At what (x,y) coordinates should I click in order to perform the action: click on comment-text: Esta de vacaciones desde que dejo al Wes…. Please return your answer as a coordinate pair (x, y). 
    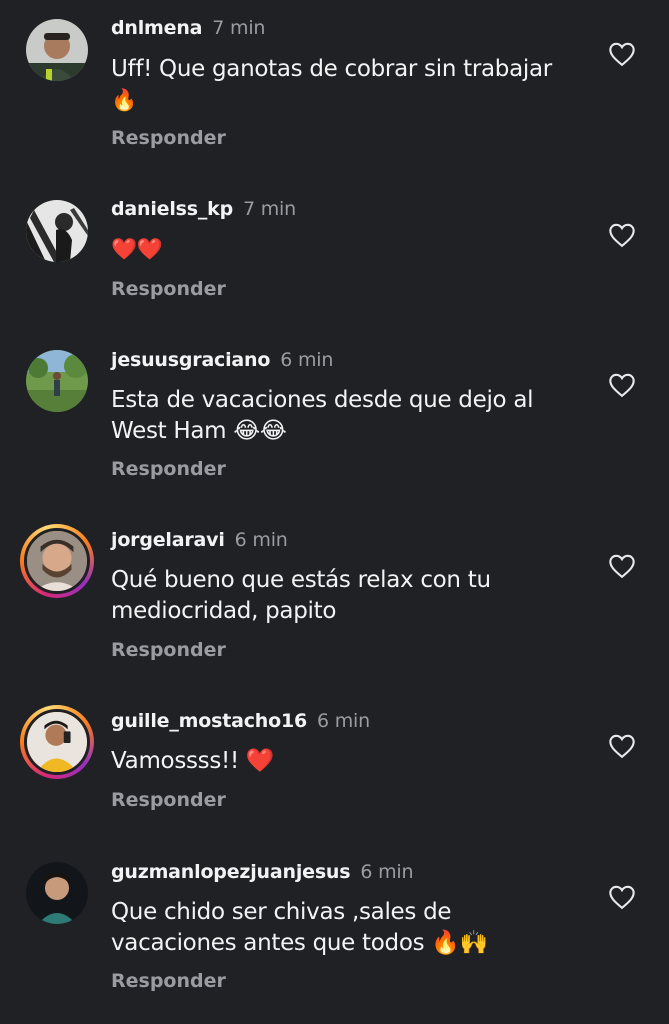
    Looking at the image, I should click on (346, 416).